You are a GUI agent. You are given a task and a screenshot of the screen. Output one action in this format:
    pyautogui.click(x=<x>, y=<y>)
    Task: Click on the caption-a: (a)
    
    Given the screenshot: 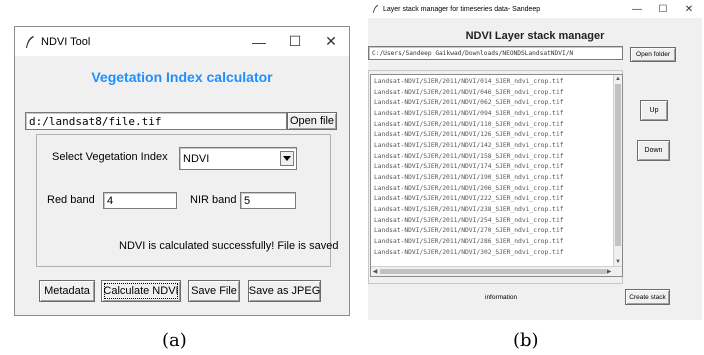 What is the action you would take?
    pyautogui.click(x=174, y=340)
    